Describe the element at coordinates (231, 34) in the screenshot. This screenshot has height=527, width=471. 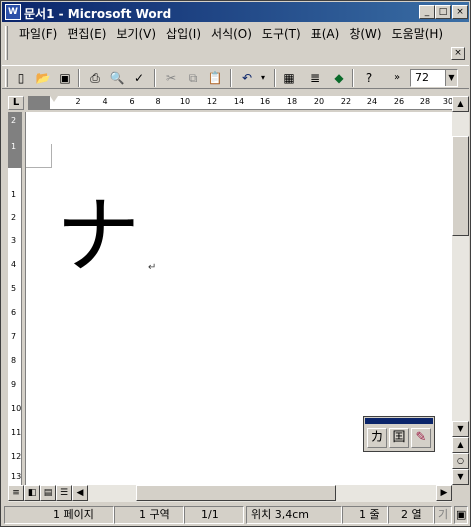
I see `menu-format: 서식(O)` at that location.